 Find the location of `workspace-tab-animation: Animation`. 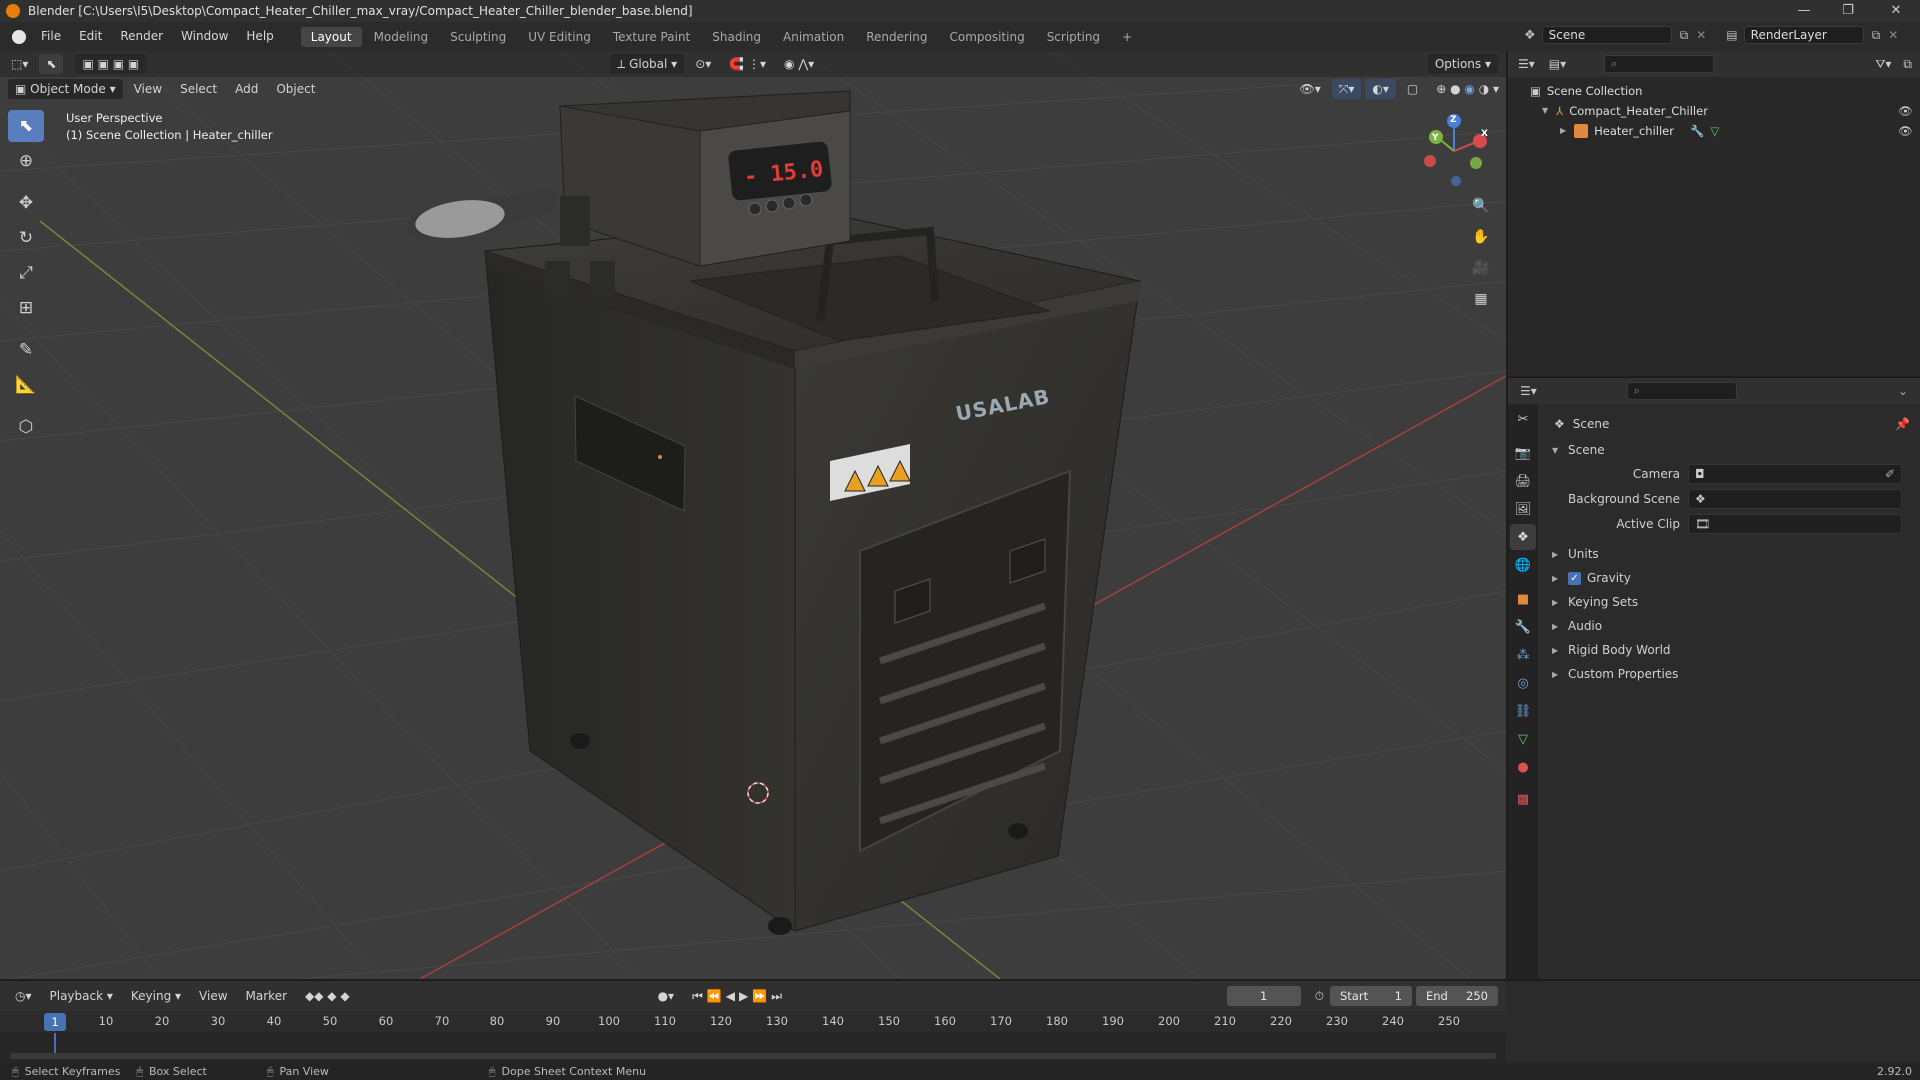

workspace-tab-animation: Animation is located at coordinates (813, 37).